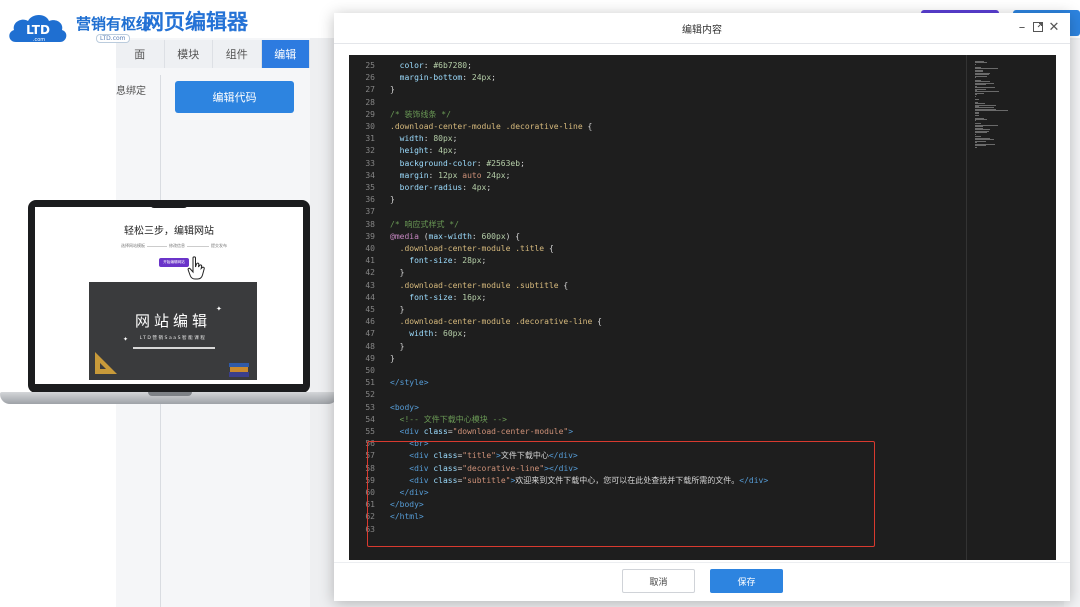  What do you see at coordinates (656, 395) in the screenshot?
I see `code-line: 52` at bounding box center [656, 395].